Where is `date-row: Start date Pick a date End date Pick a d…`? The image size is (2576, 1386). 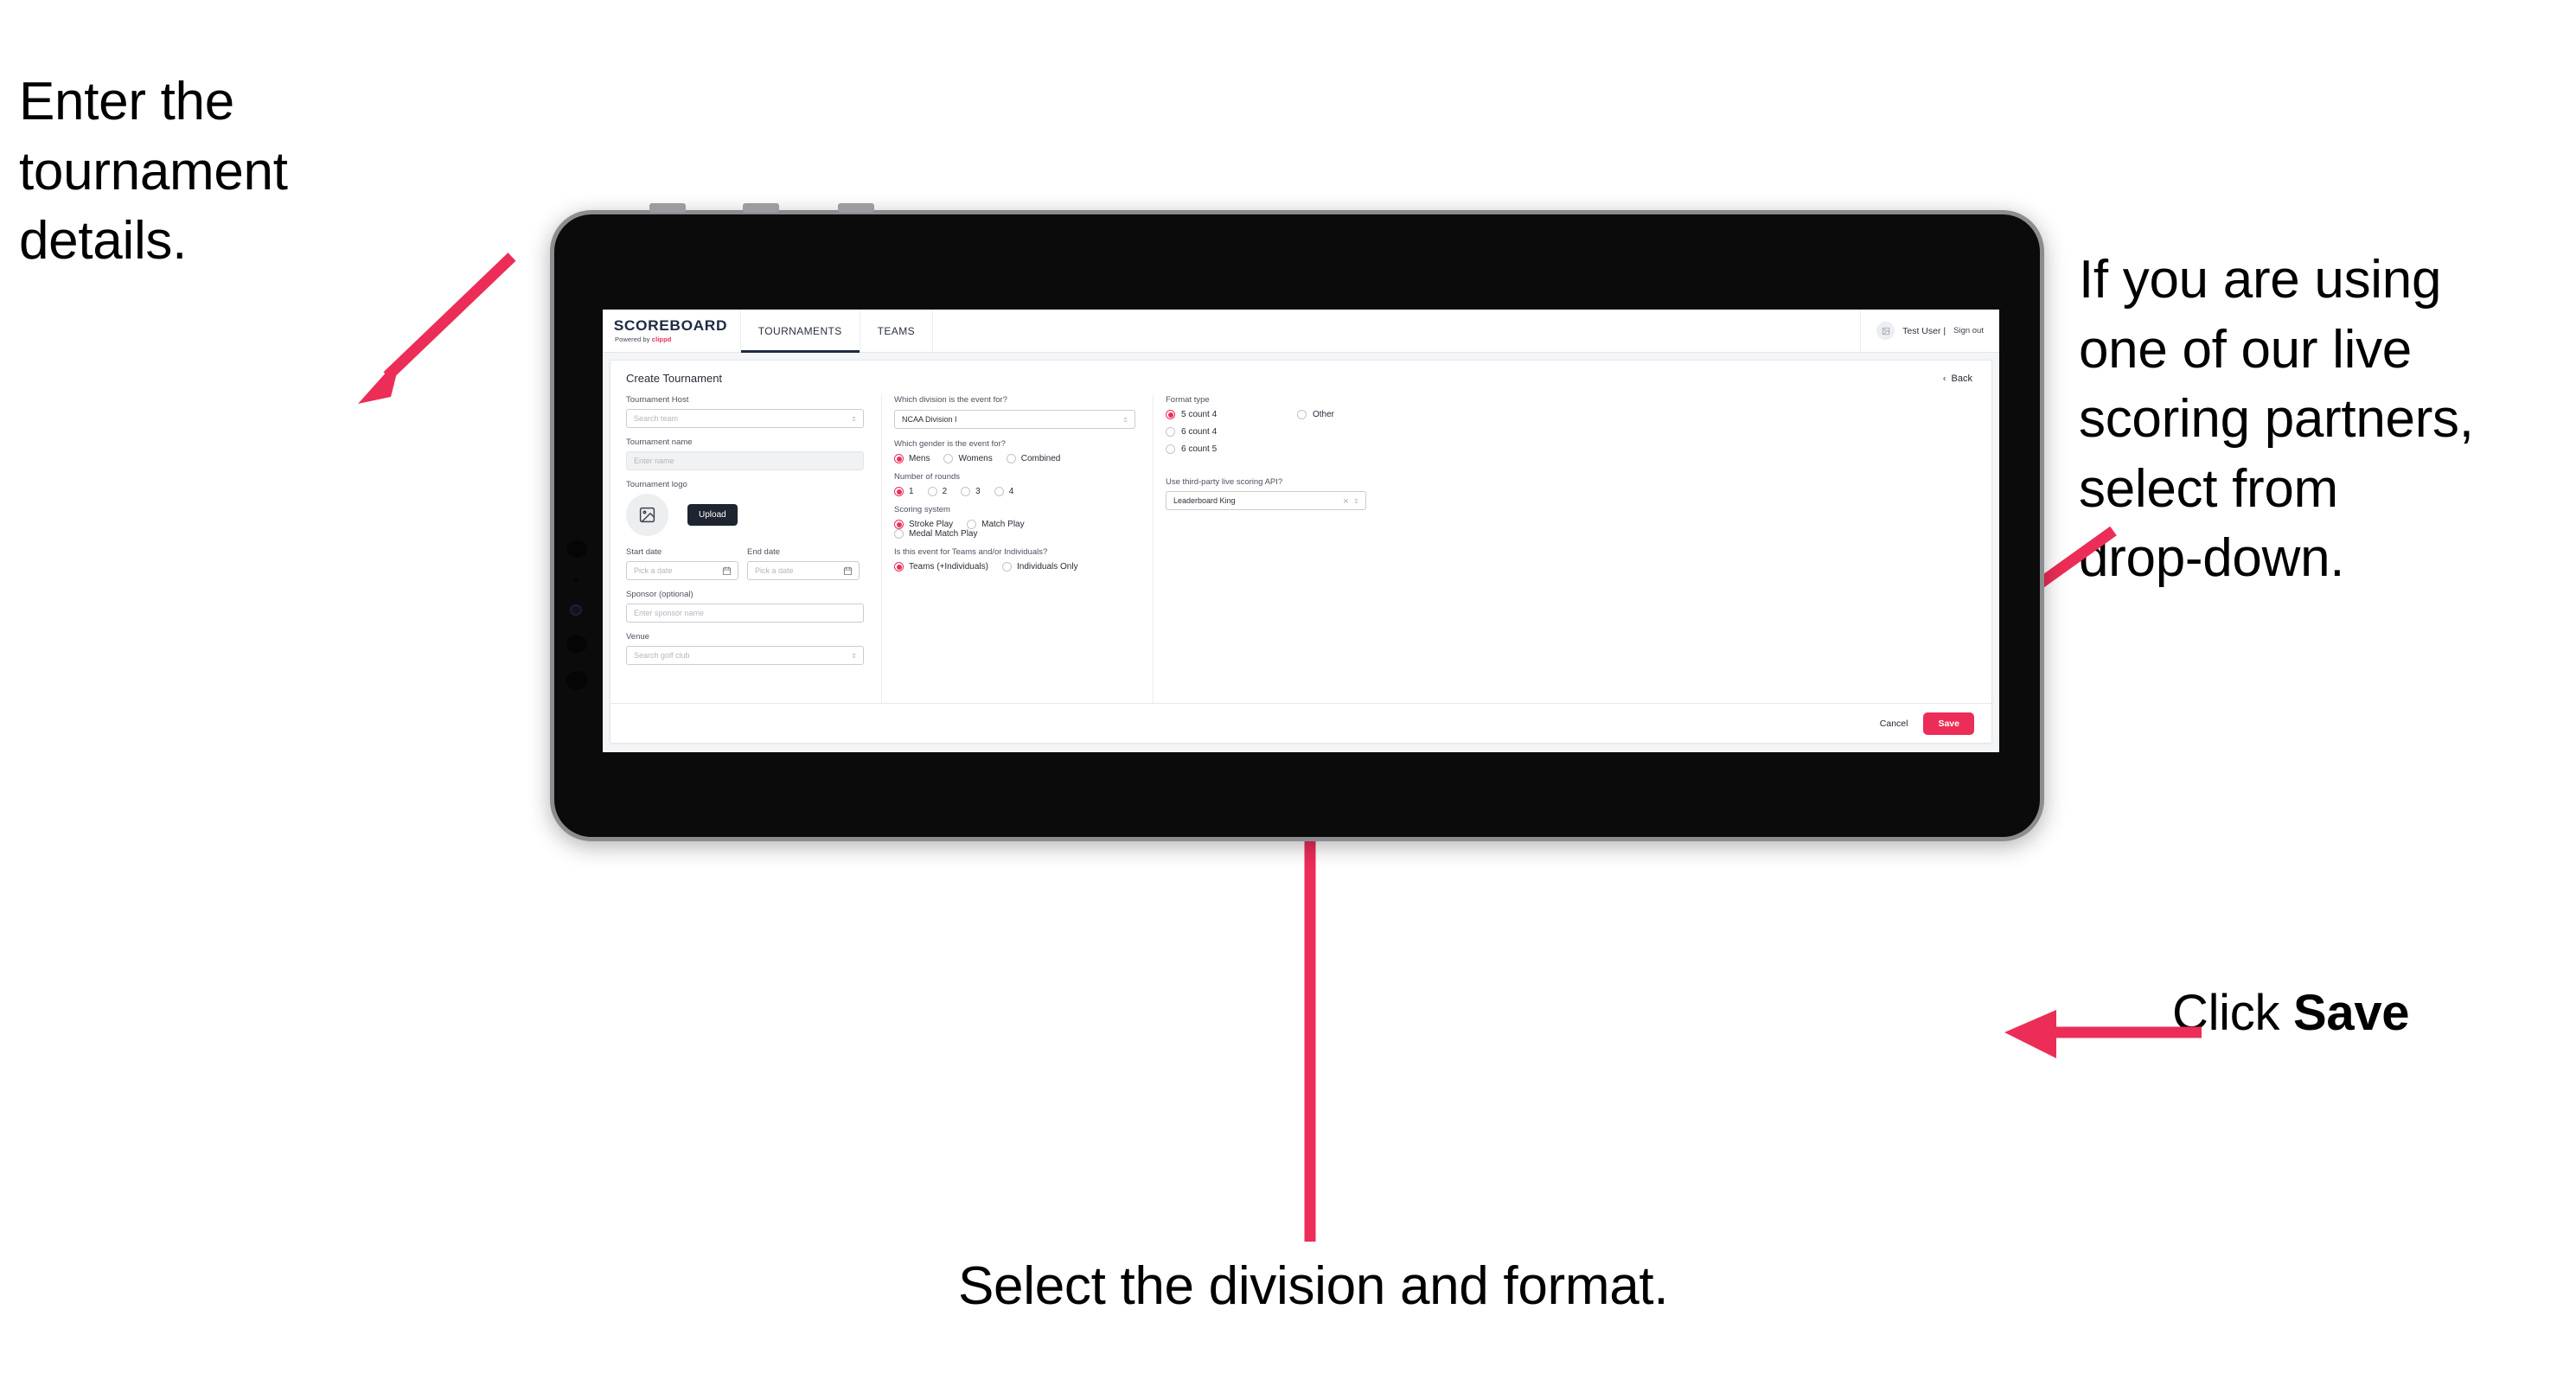 date-row: Start date Pick a date End date Pick a d… is located at coordinates (745, 563).